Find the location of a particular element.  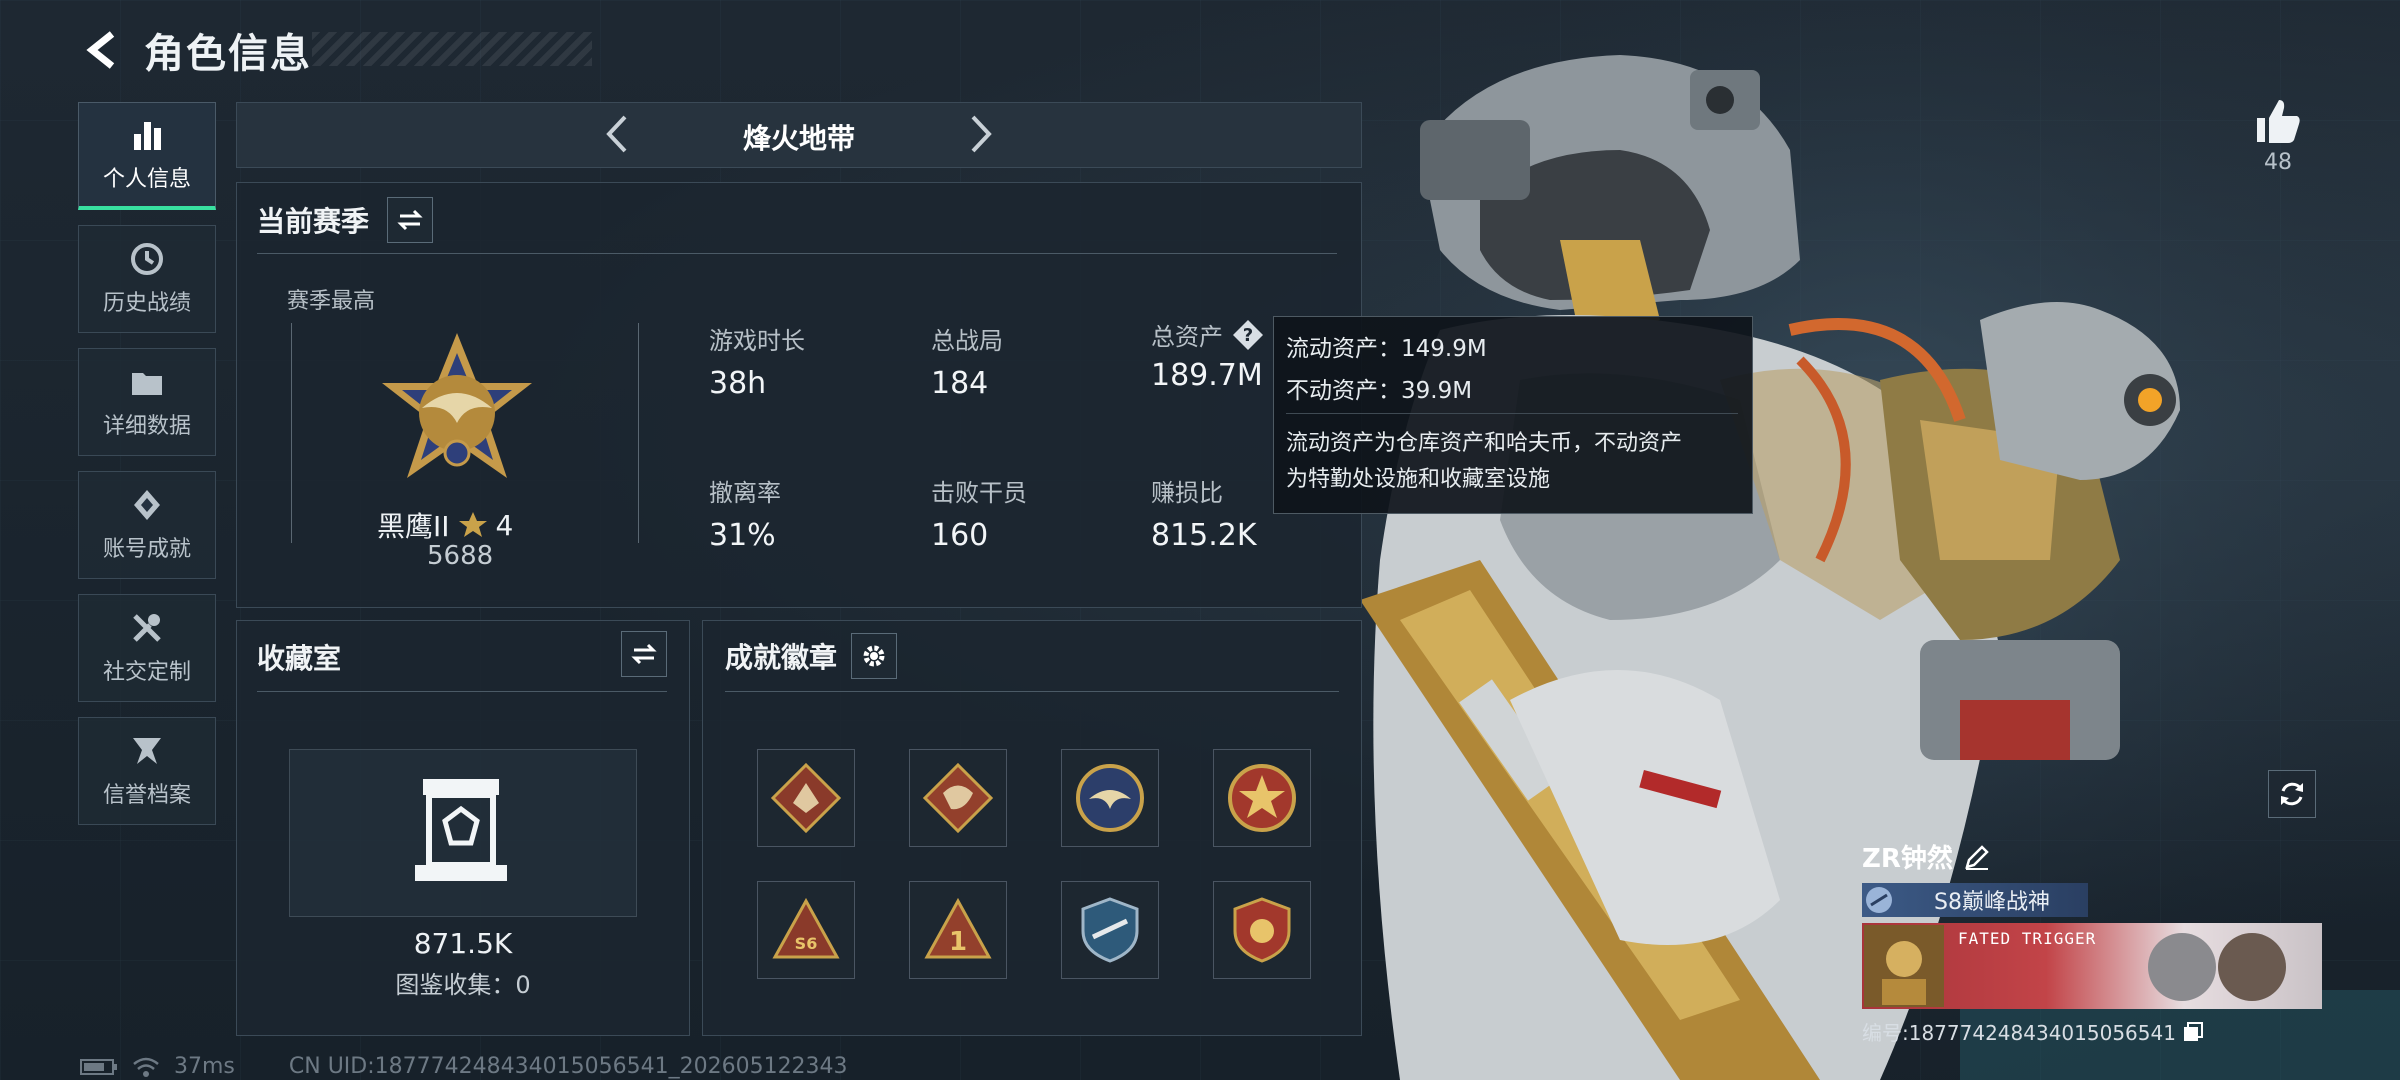

season-title-text: S8巅峰战神 is located at coordinates (1992, 902).